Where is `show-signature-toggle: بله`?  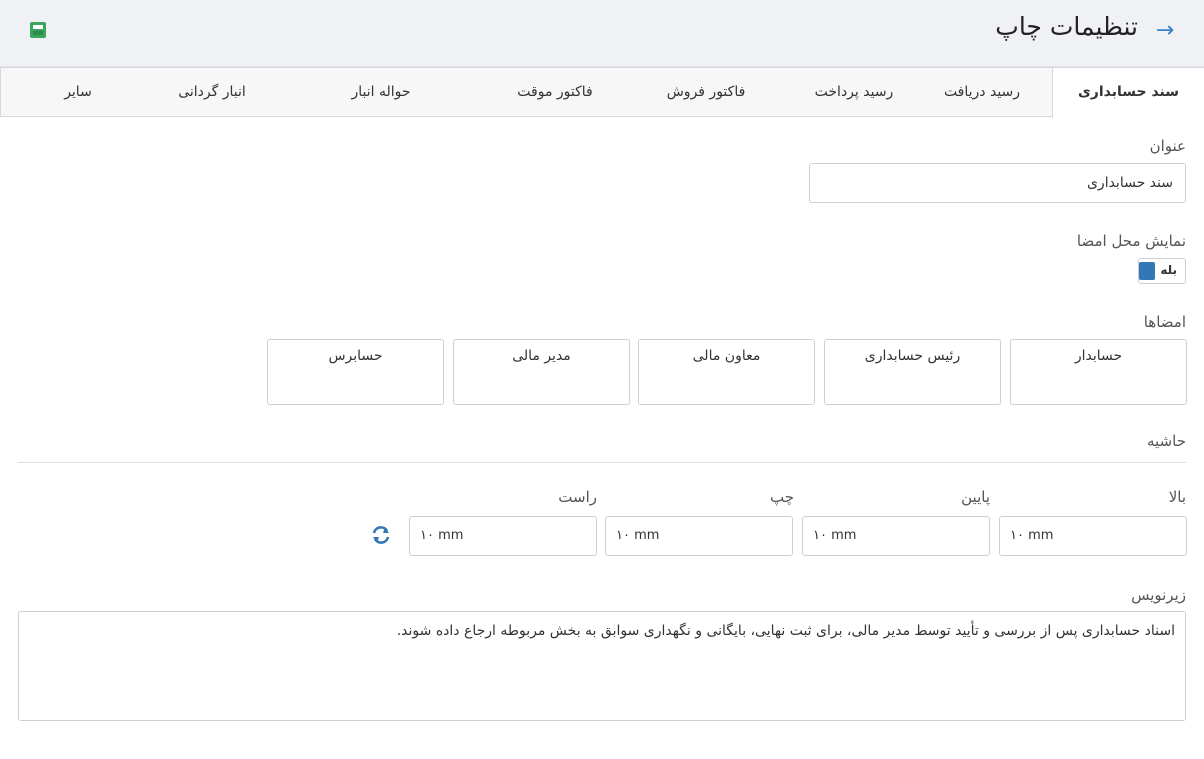
show-signature-toggle: بله is located at coordinates (1162, 271).